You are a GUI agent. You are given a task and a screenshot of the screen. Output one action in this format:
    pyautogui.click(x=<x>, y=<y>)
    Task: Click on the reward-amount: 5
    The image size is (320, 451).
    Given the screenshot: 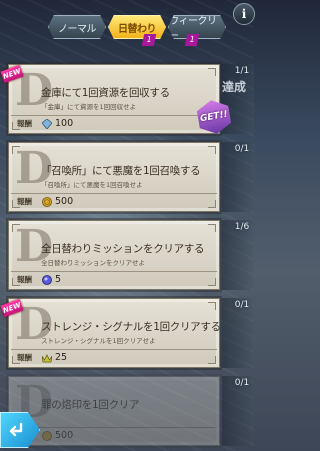 What is the action you would take?
    pyautogui.click(x=58, y=279)
    